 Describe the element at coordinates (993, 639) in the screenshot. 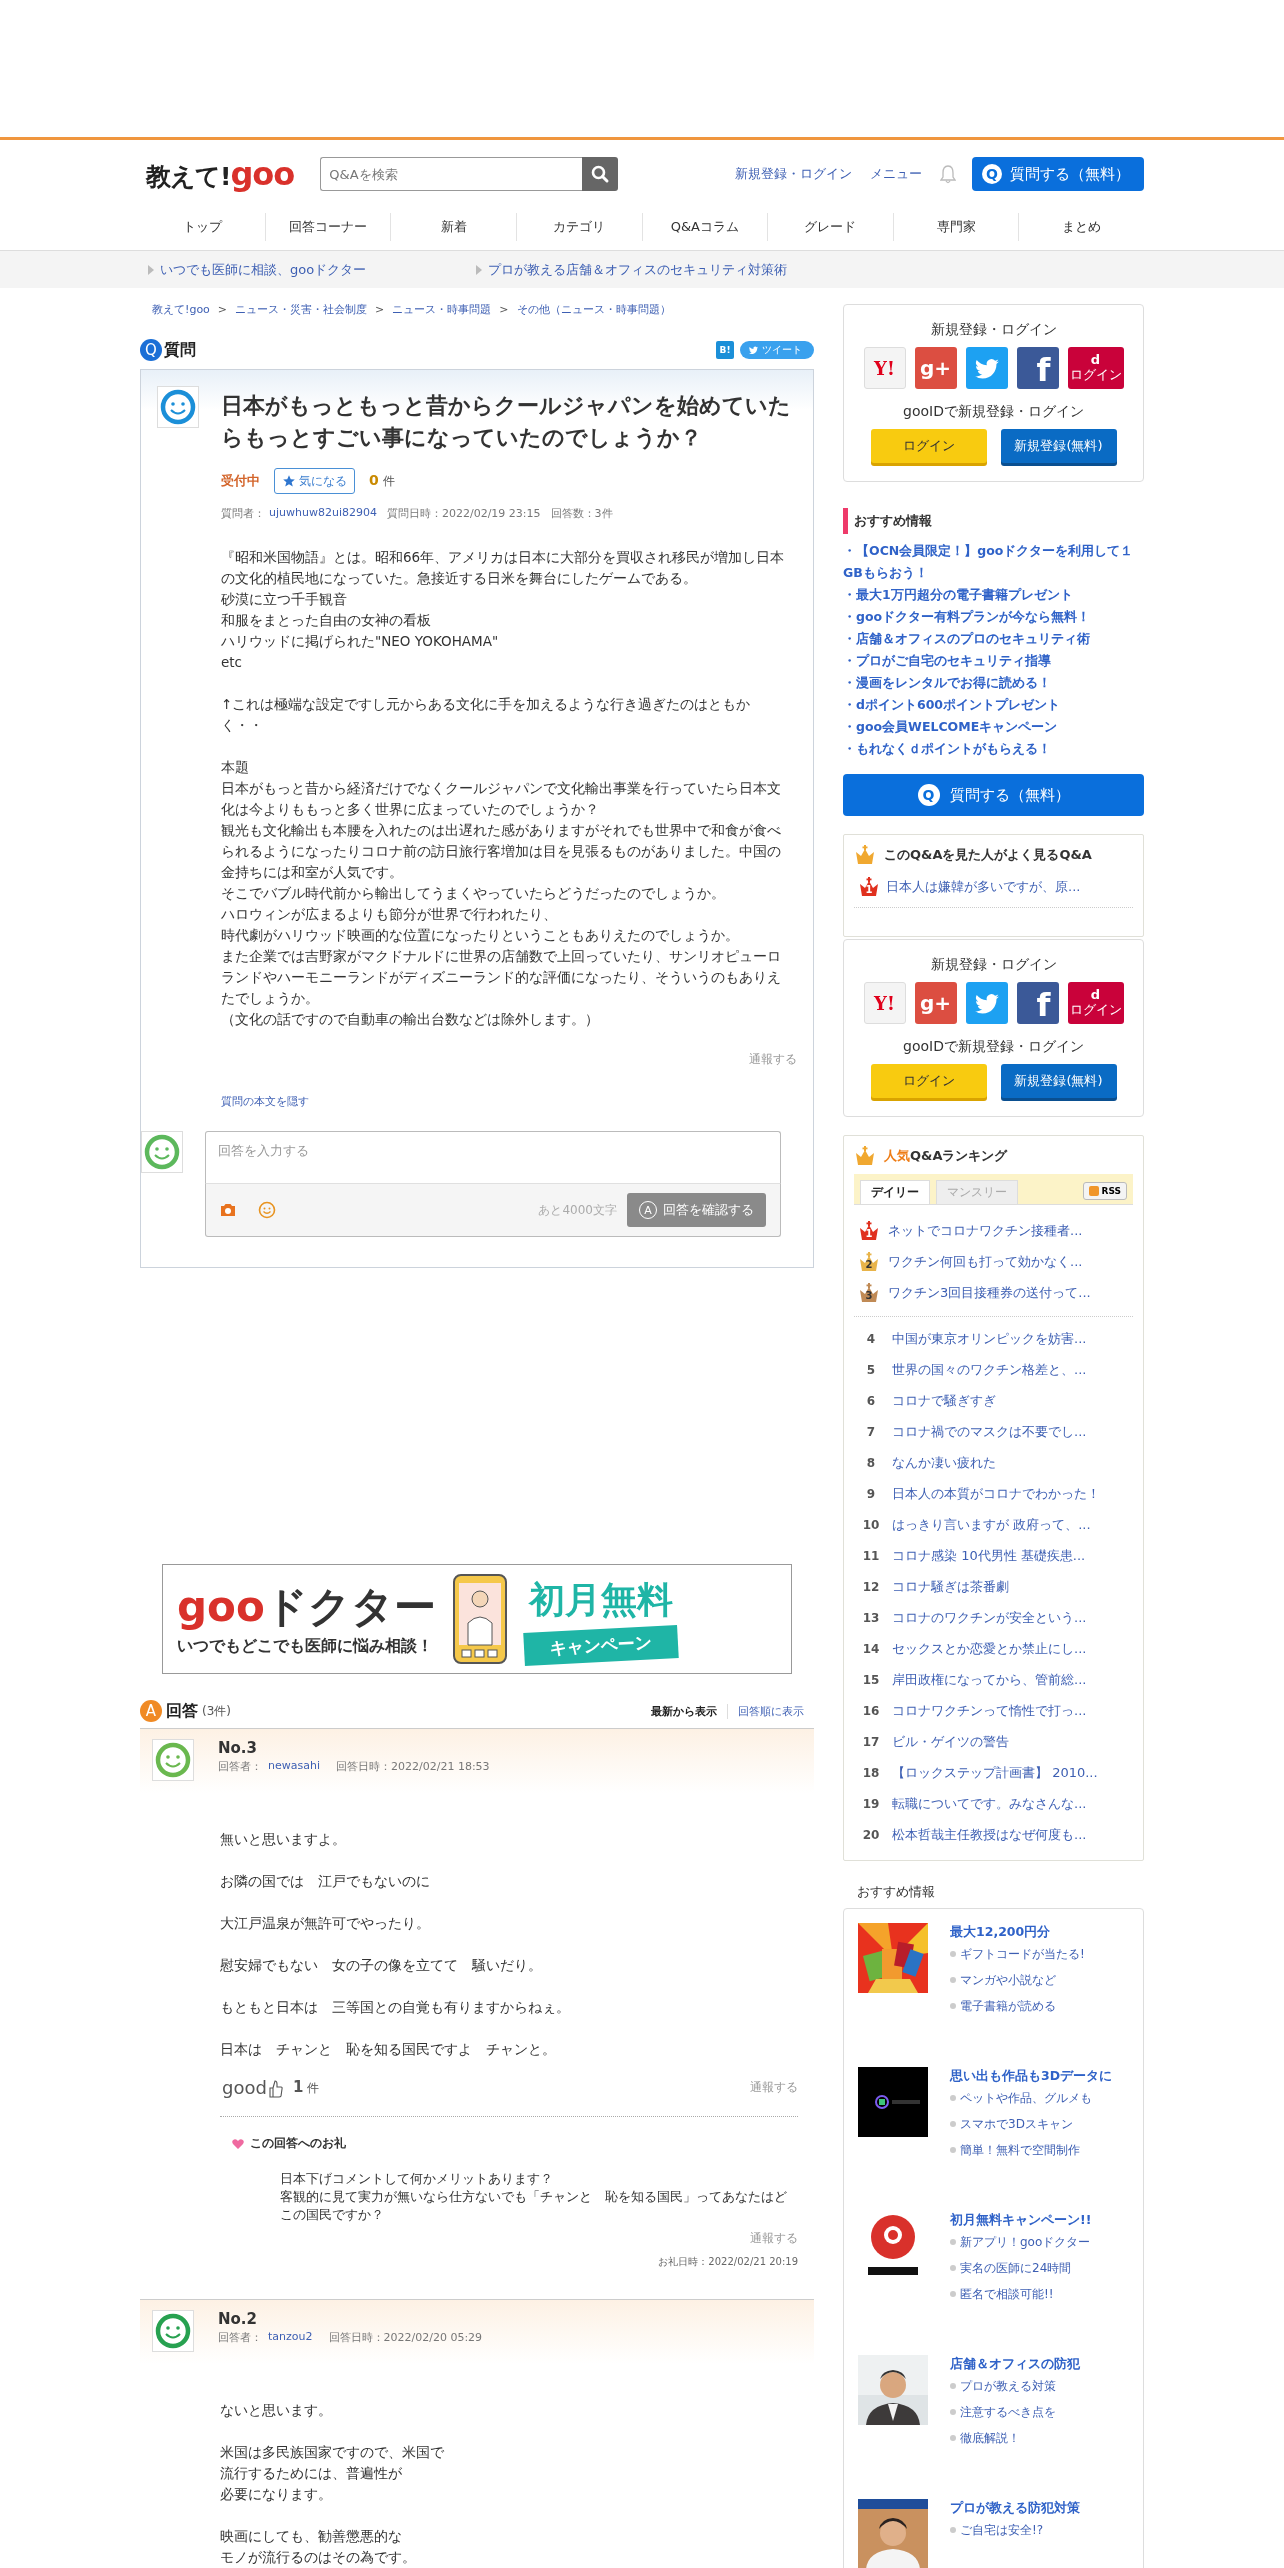

I see `recommend-link: ・店舗＆オフィスのプロのセキュリティ術` at that location.